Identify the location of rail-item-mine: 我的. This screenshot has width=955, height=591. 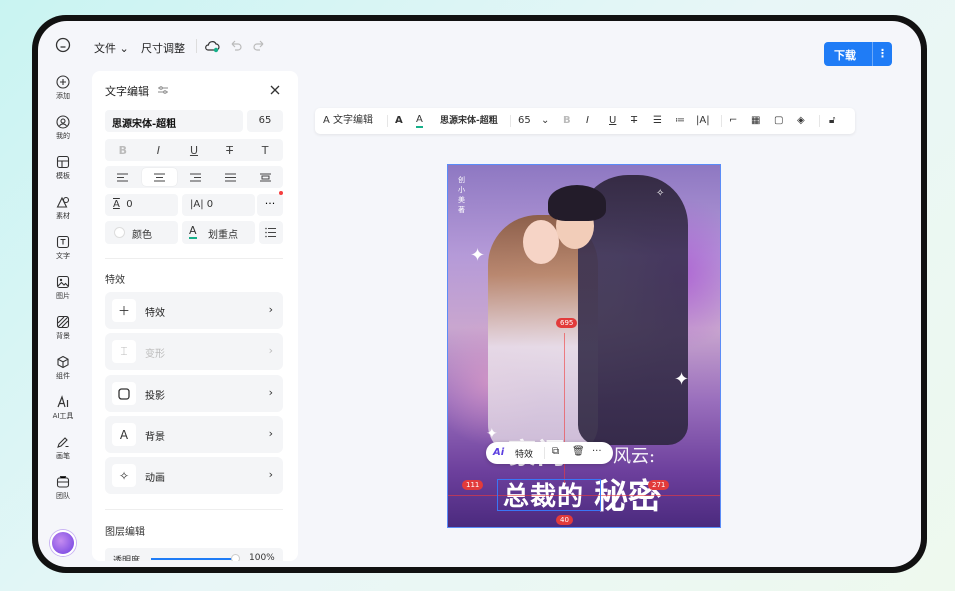
(63, 128).